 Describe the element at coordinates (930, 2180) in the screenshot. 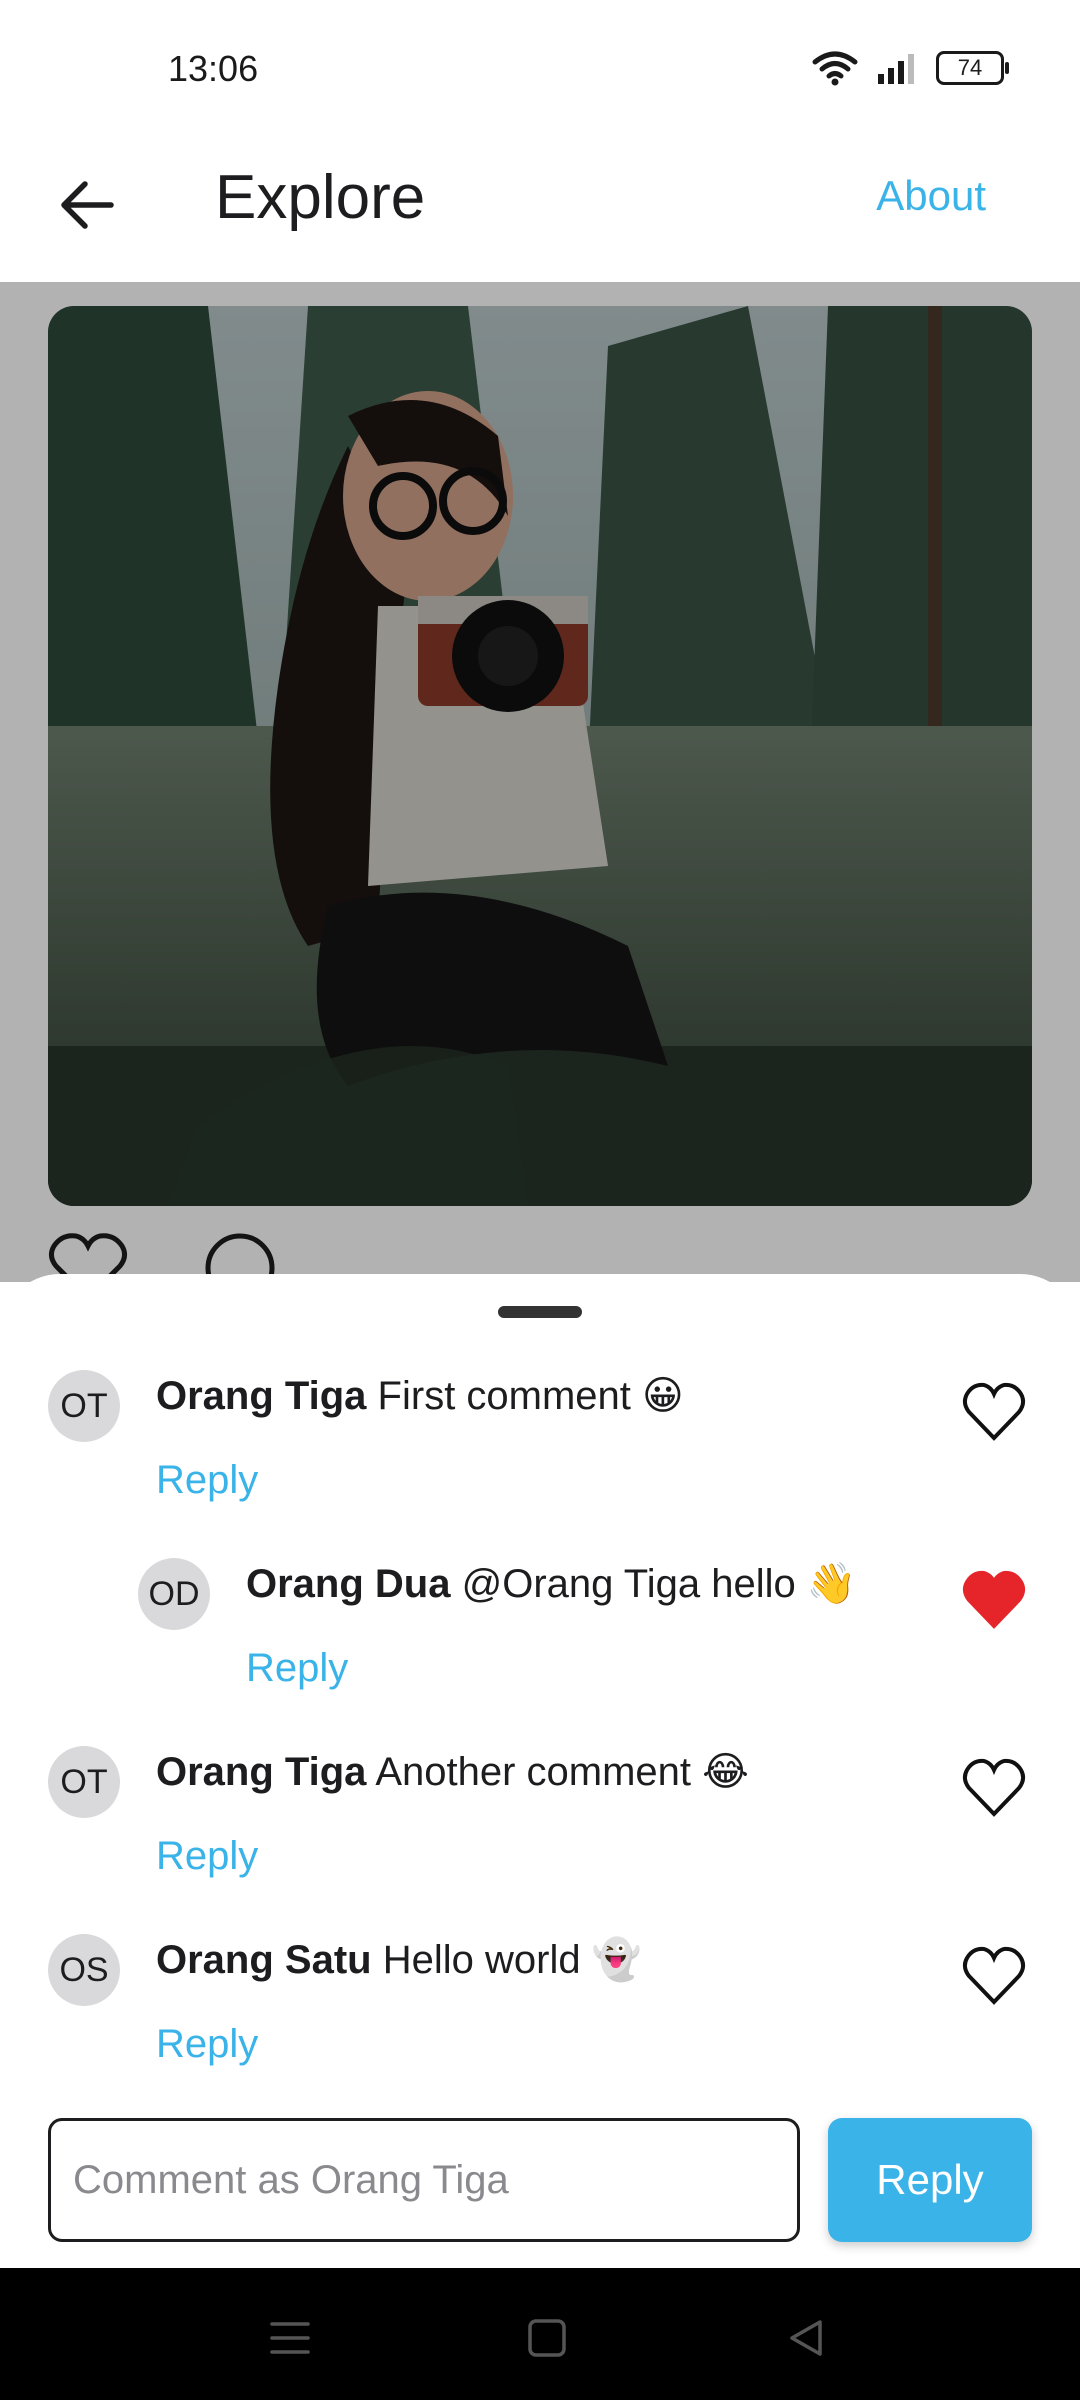

I see `submit-reply-button: Reply` at that location.